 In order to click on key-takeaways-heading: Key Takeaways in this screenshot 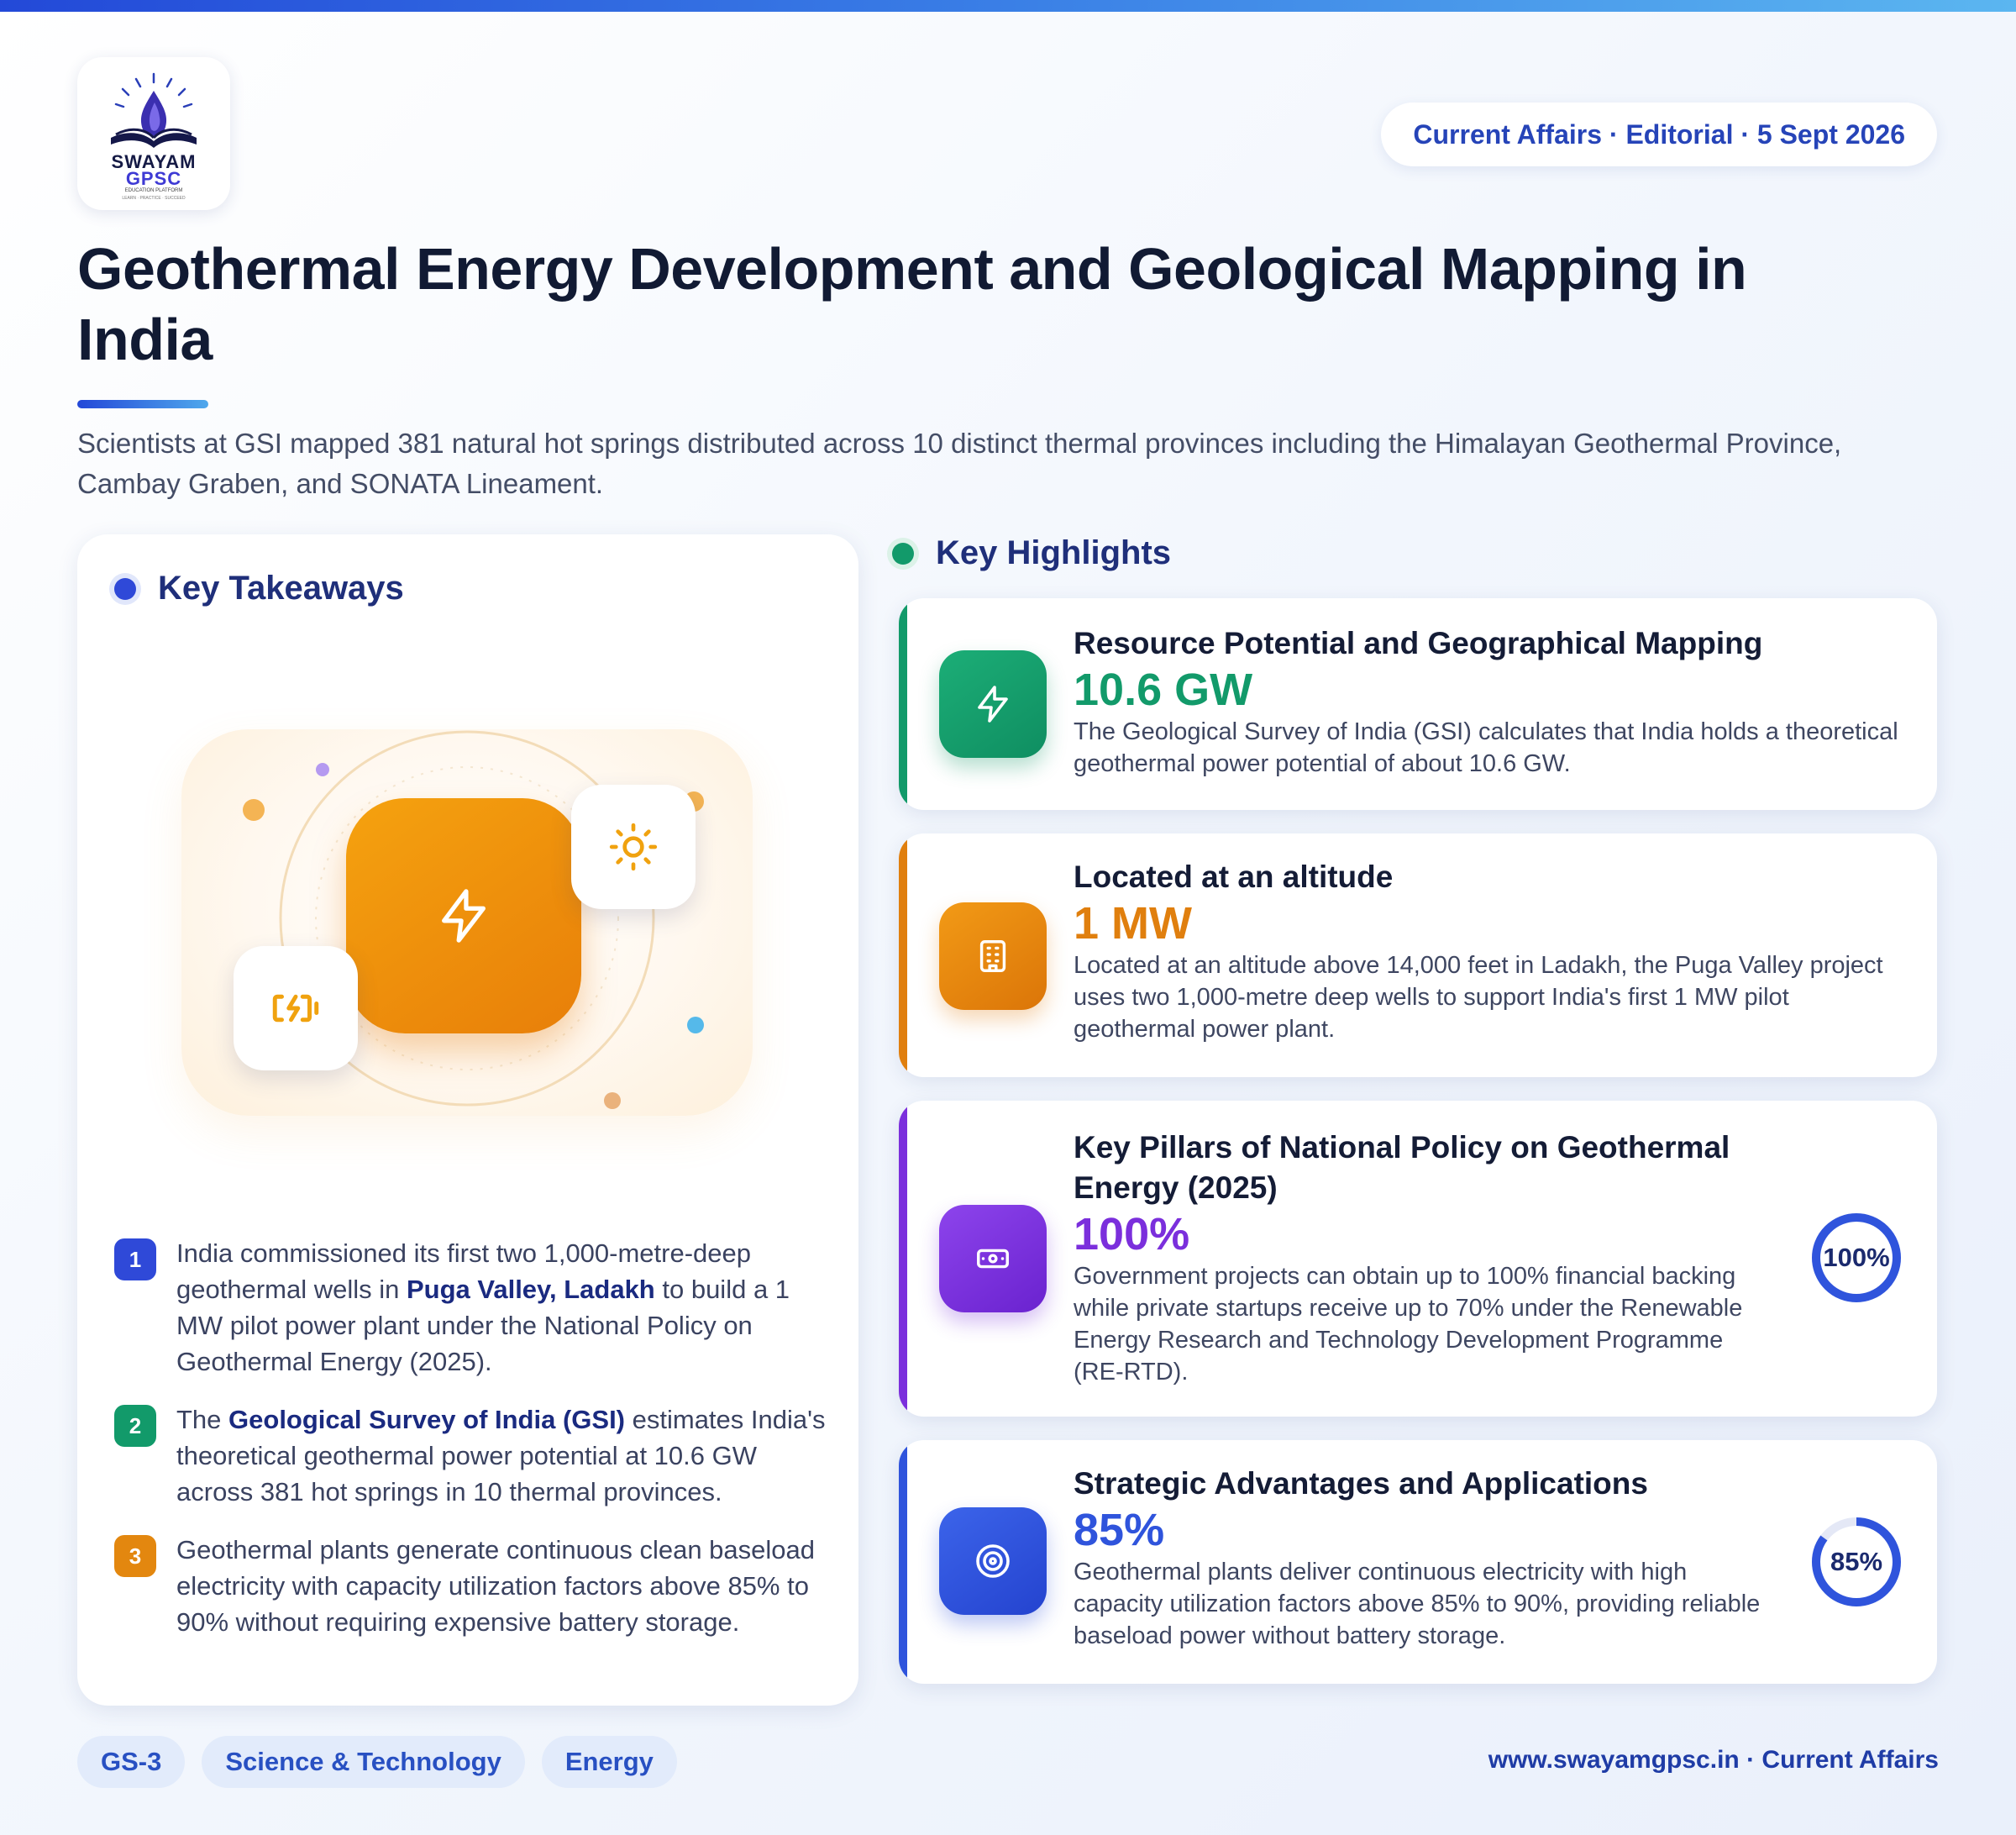, I will do `click(259, 589)`.